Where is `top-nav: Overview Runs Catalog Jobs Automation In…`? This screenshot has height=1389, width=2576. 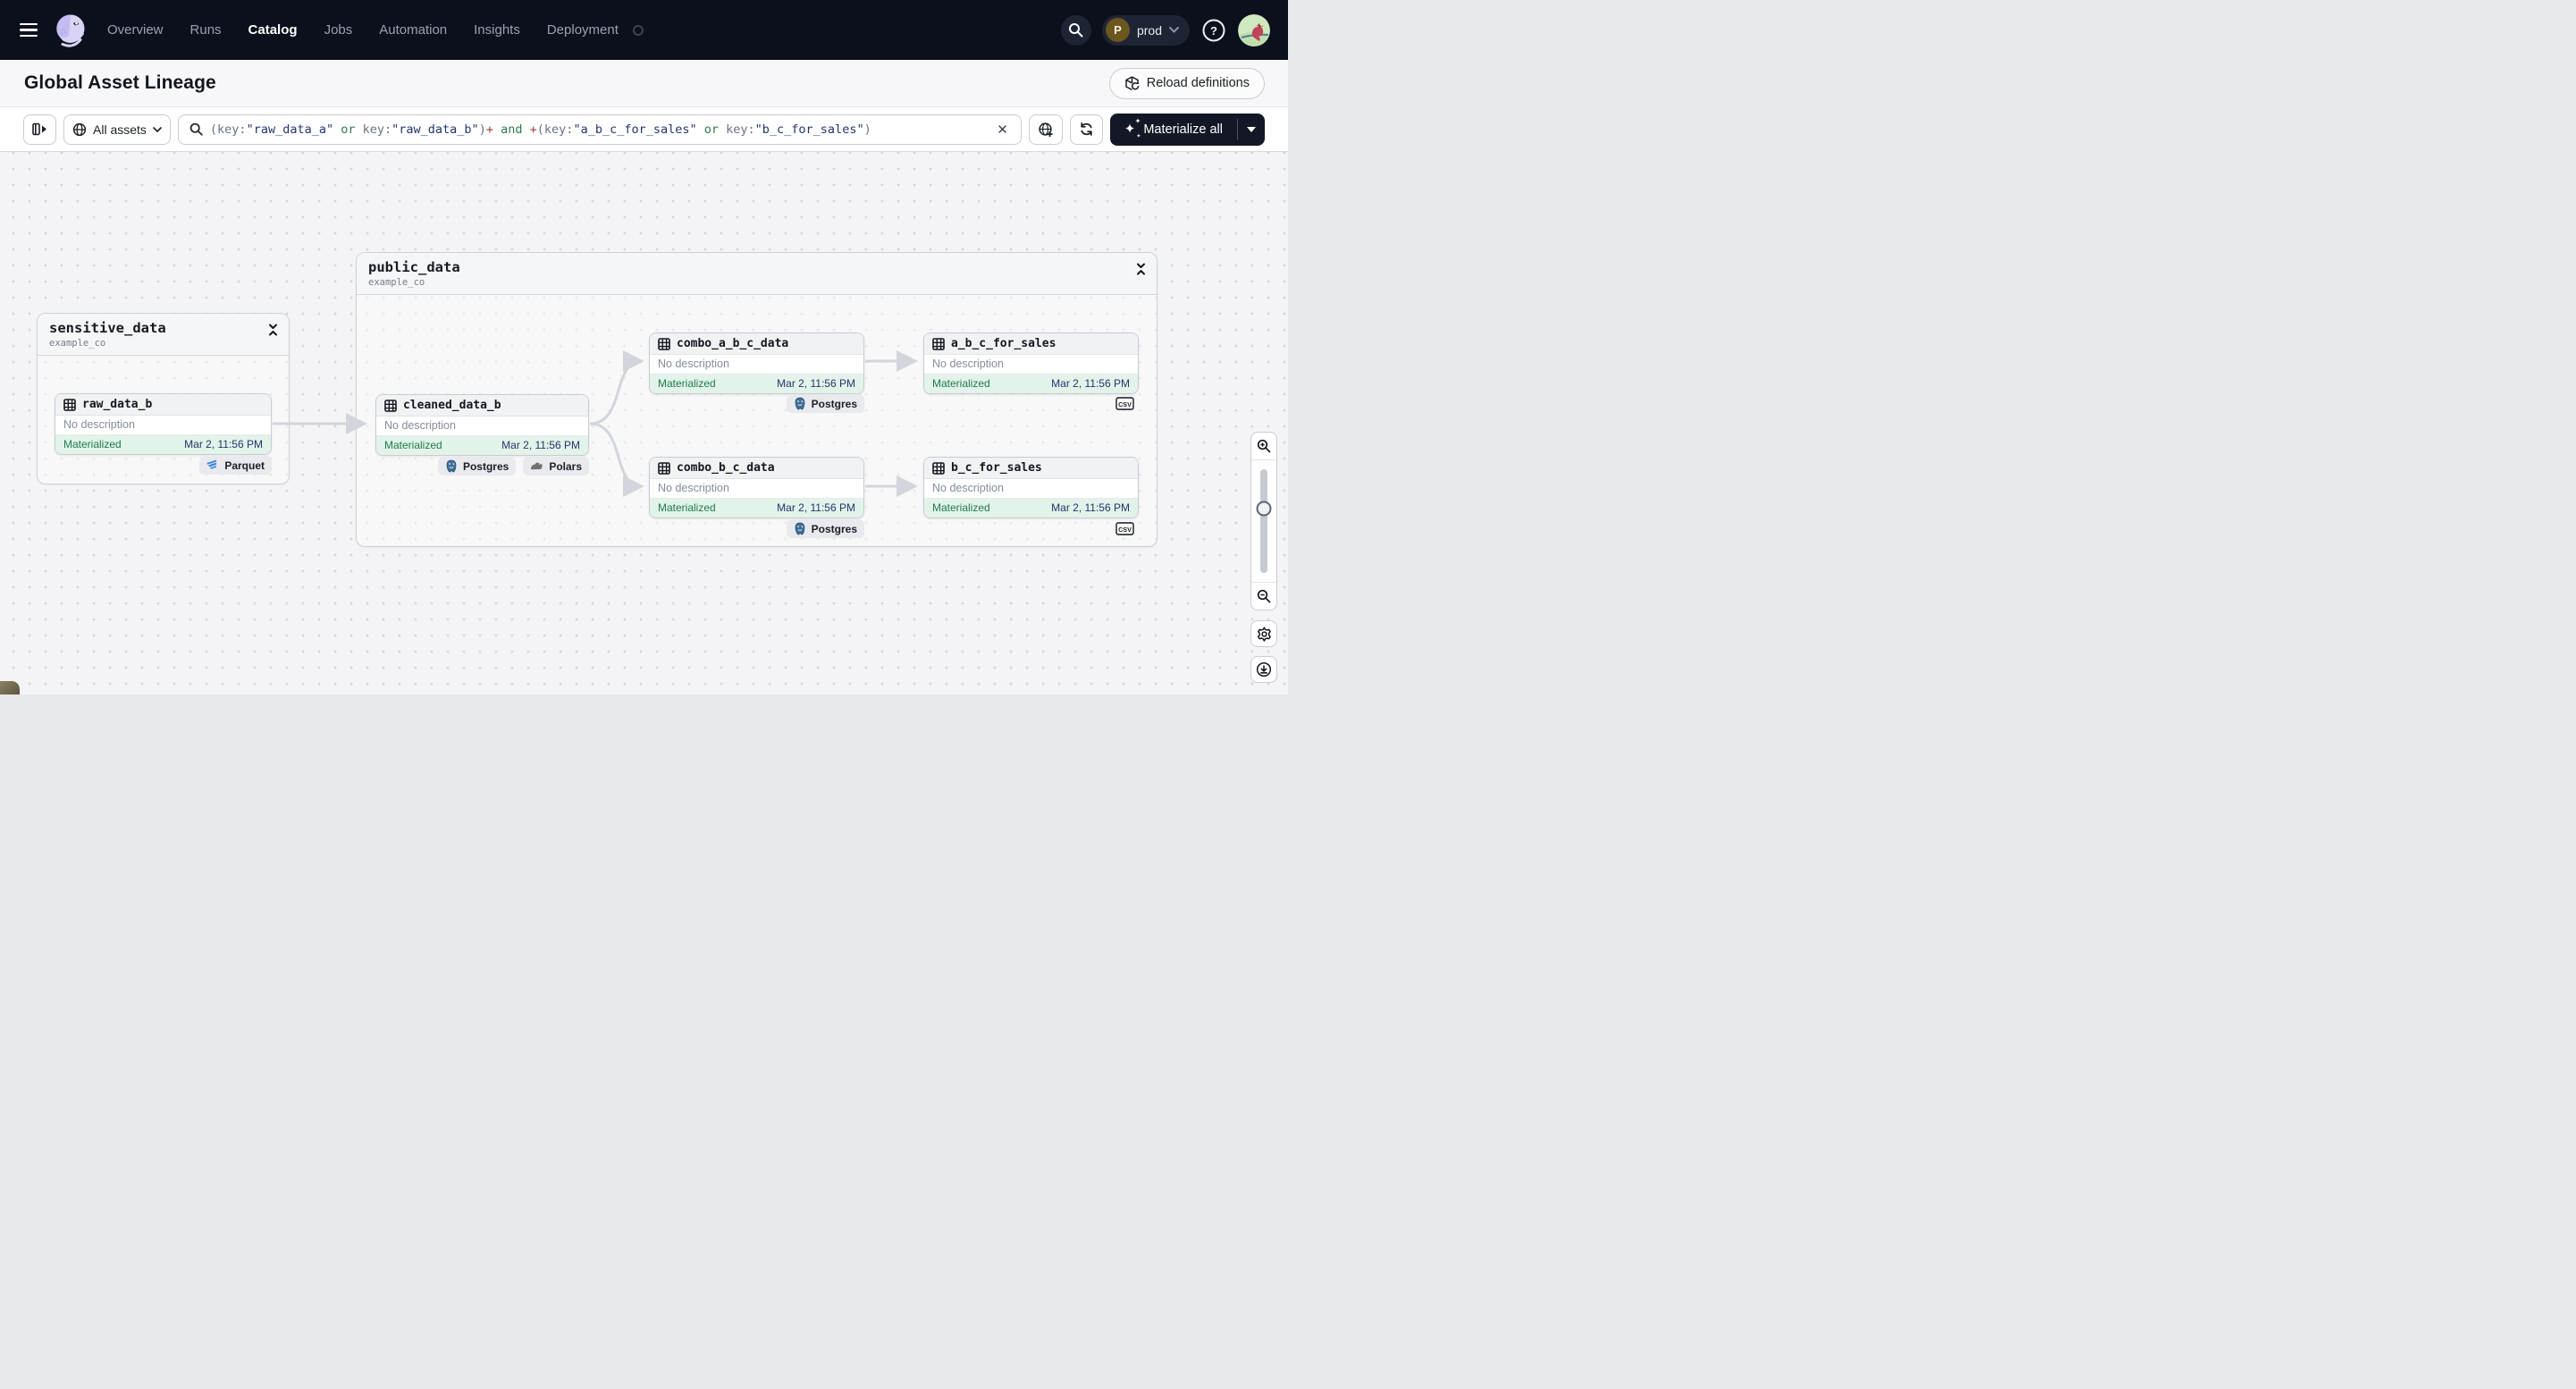
top-nav: Overview Runs Catalog Jobs Automation In… is located at coordinates (644, 30).